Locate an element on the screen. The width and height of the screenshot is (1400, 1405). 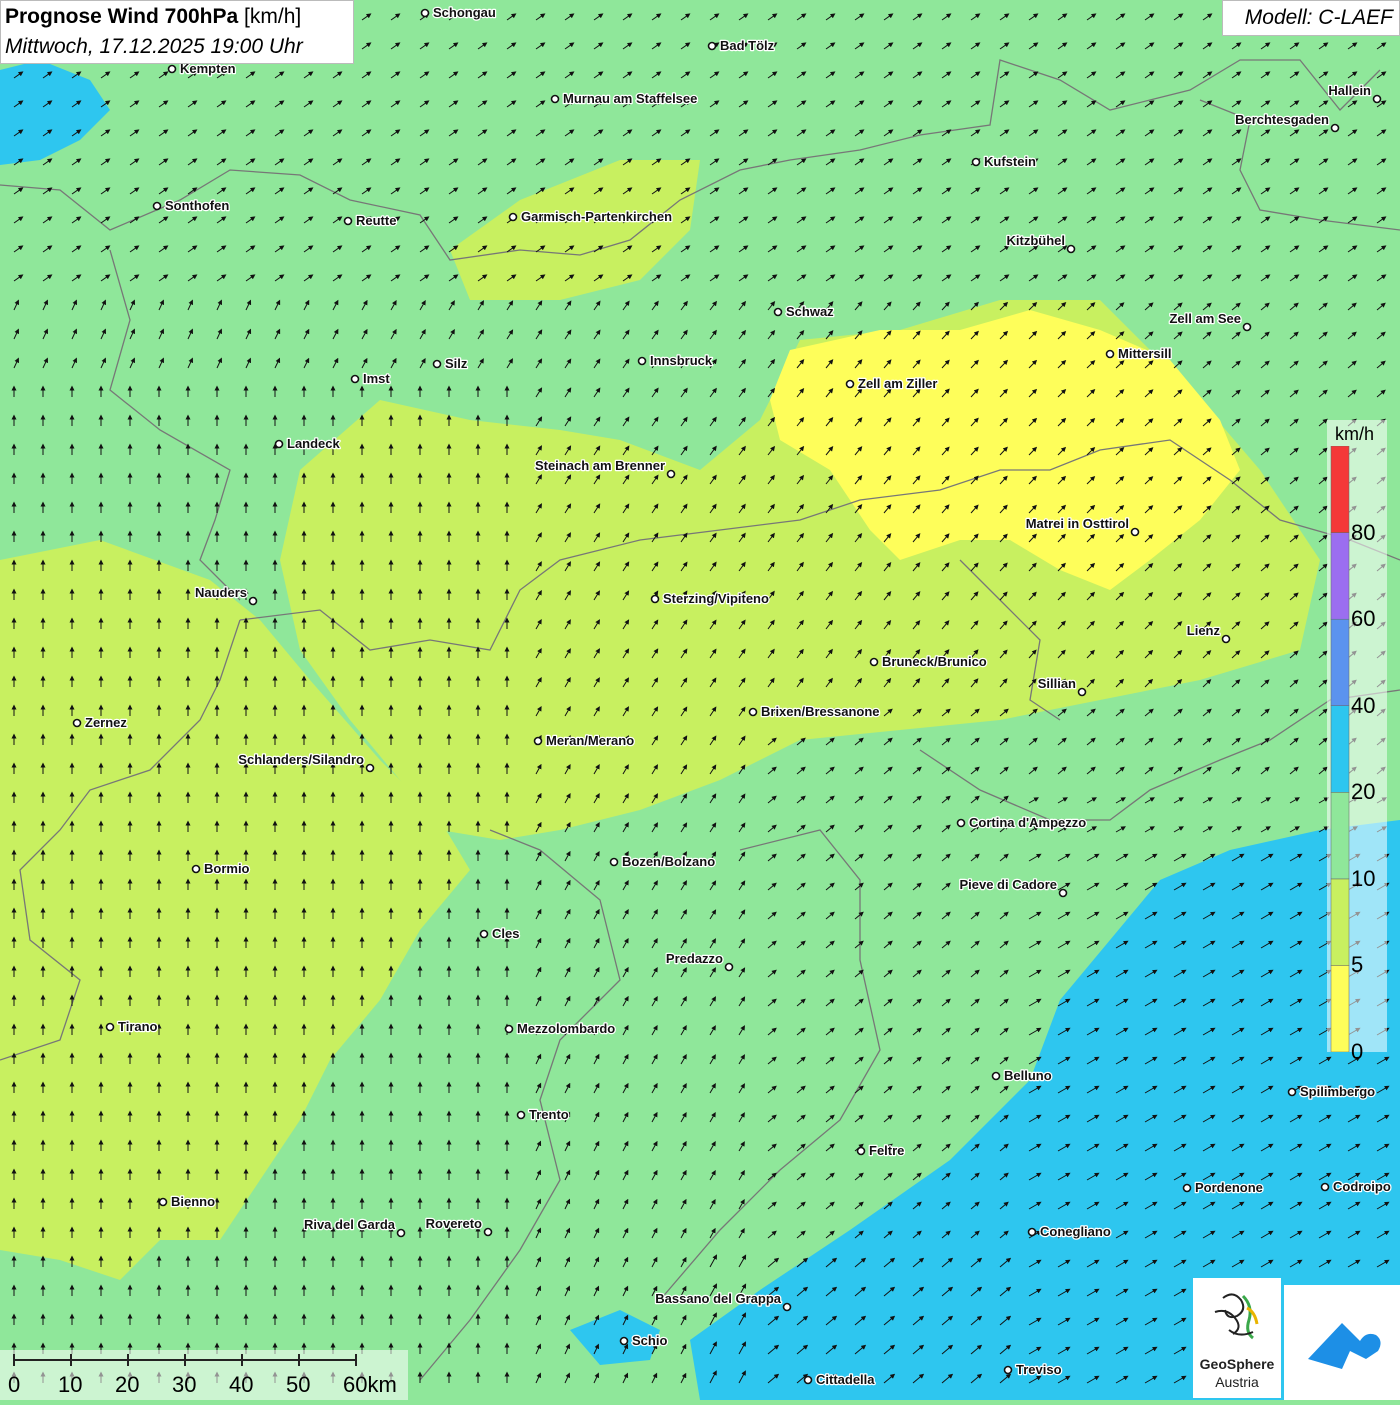
city-label: Silz is located at coordinates (456, 363).